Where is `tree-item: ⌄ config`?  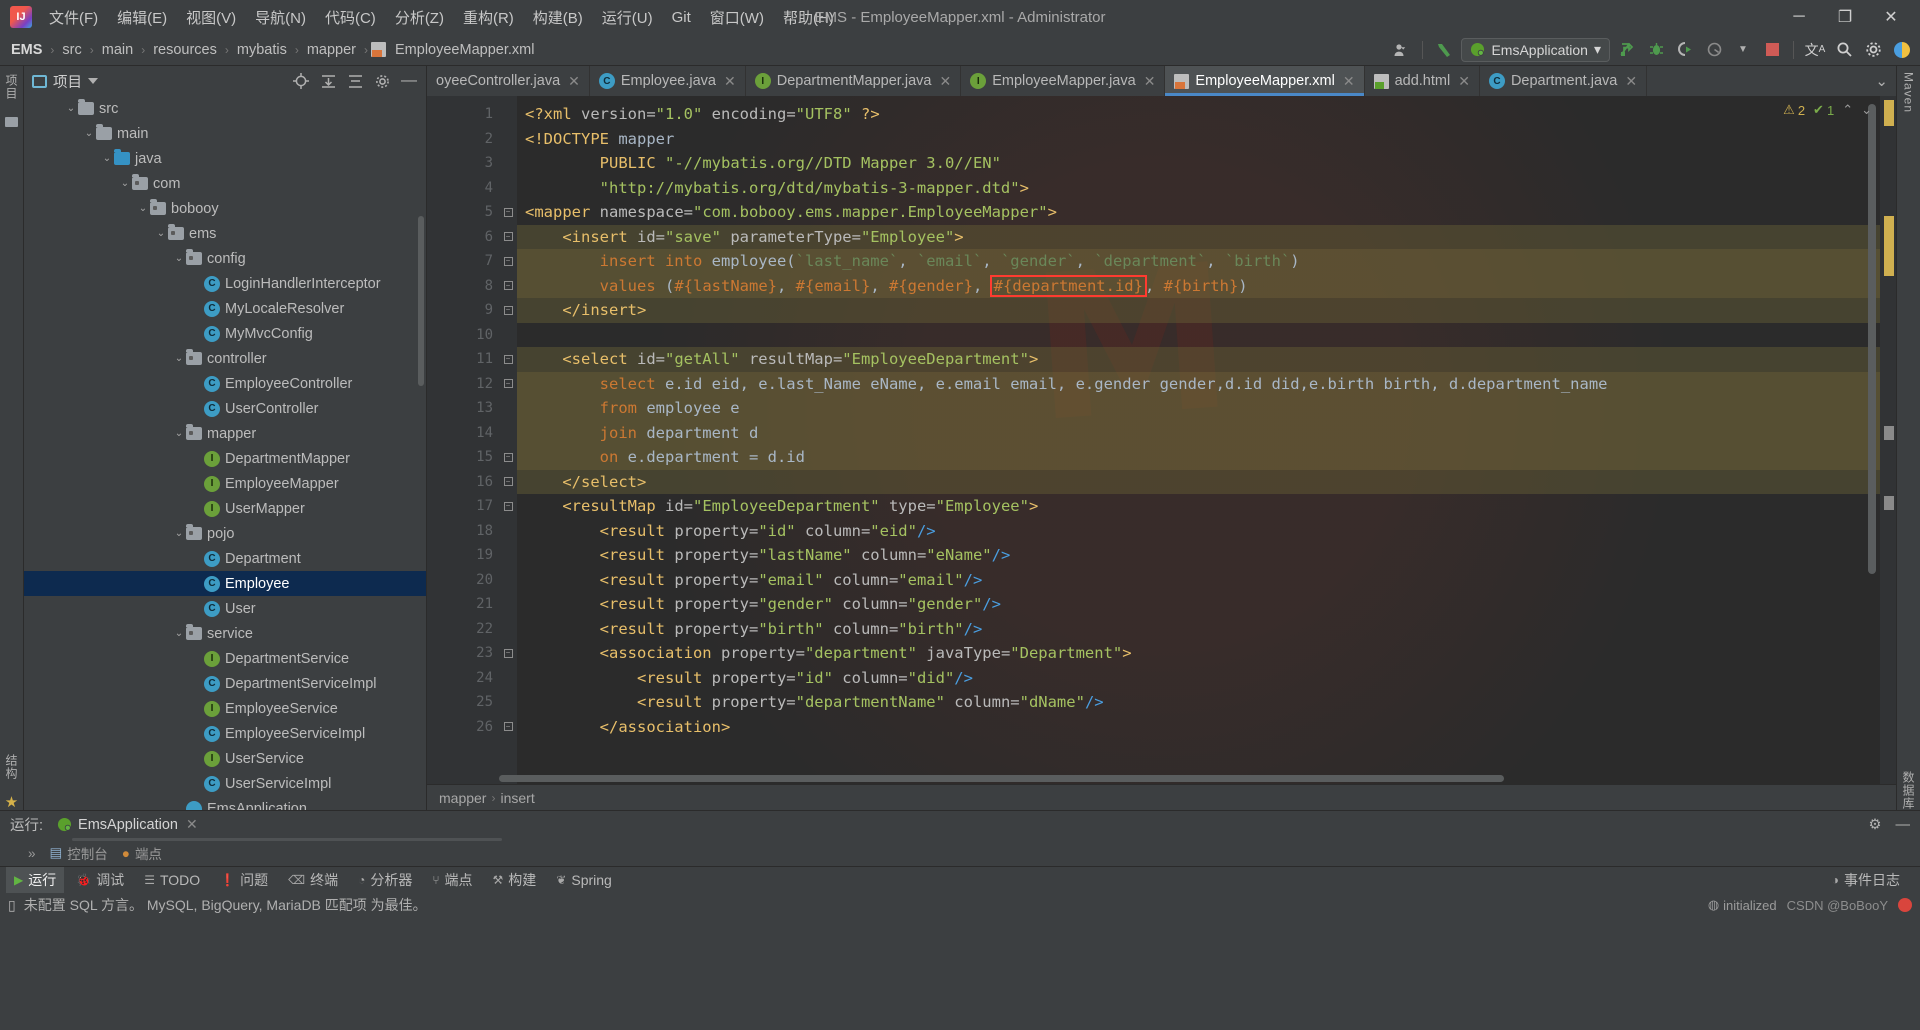 tree-item: ⌄ config is located at coordinates (225, 258).